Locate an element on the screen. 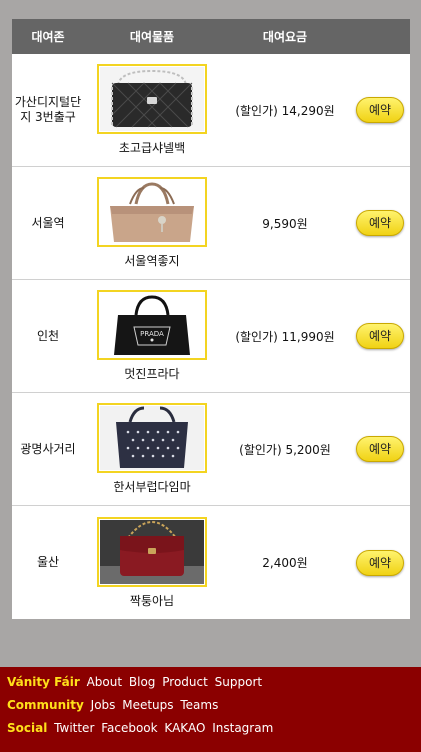 This screenshot has width=421, height=752. footer-link-about: About is located at coordinates (104, 682).